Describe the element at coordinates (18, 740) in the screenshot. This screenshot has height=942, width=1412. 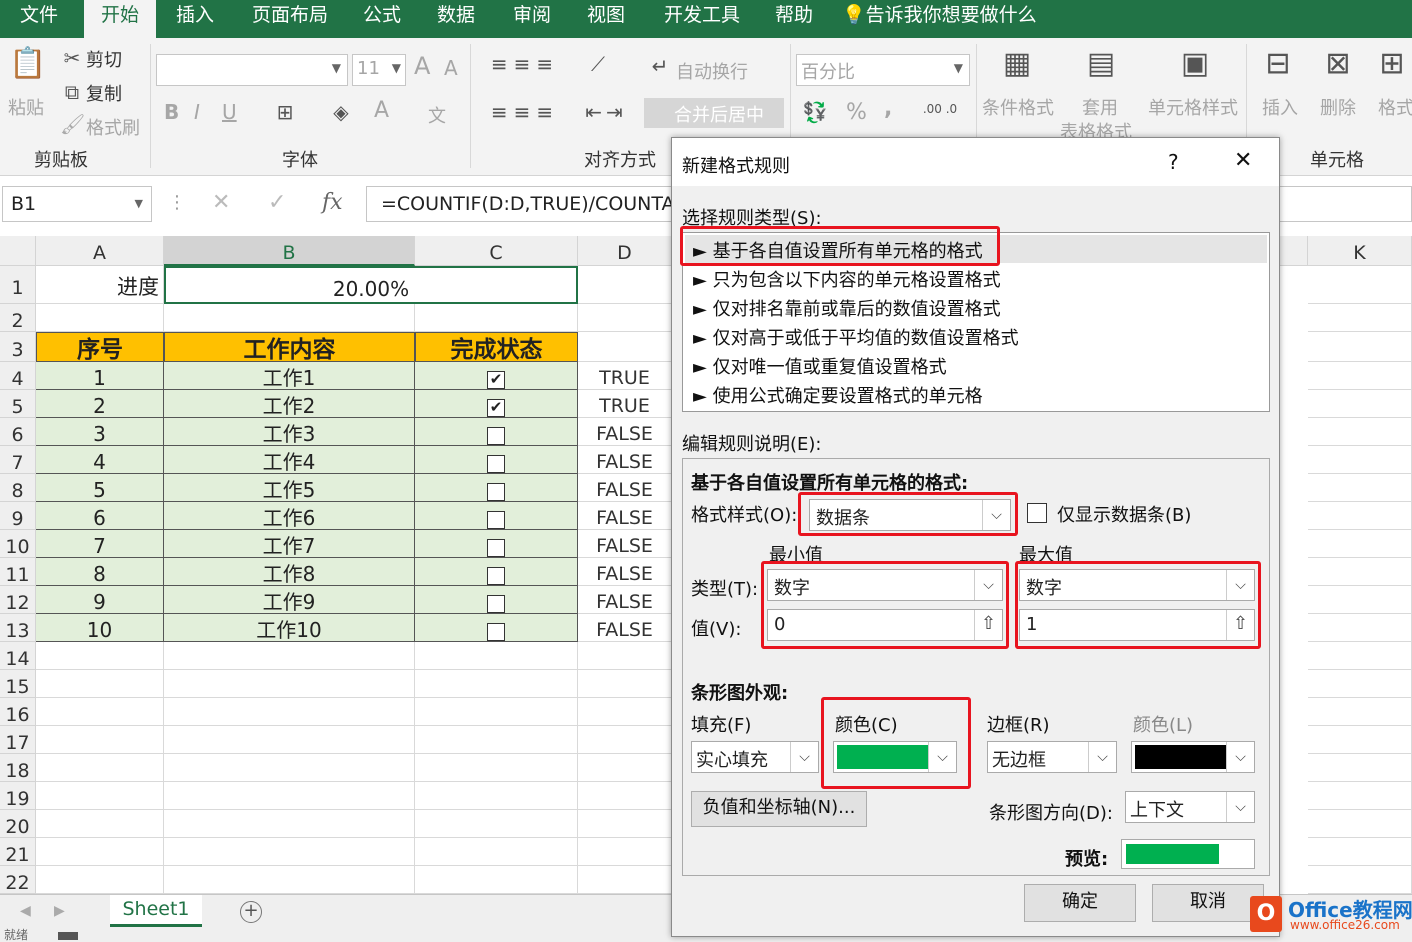
I see `row-header: 17` at that location.